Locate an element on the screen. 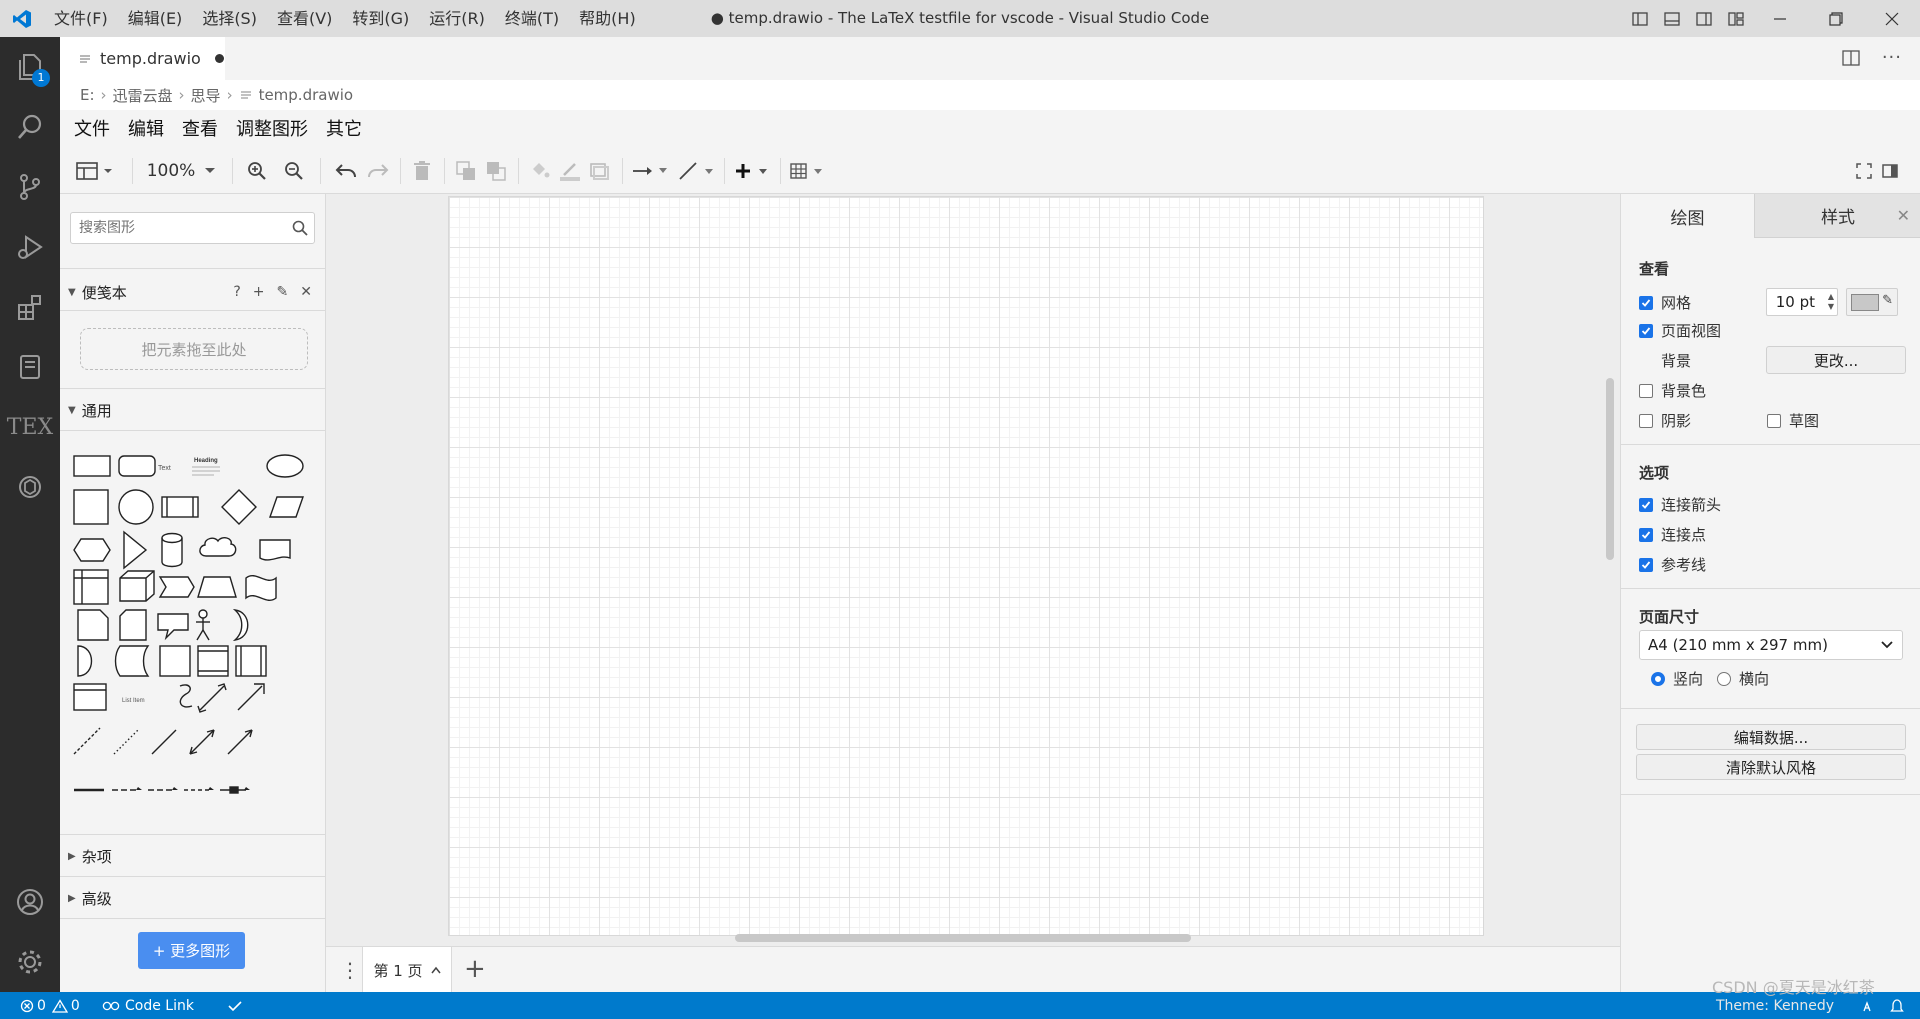 This screenshot has height=1019, width=1920. scratchpad-header: ▼ 便笺本 ? + ✎ ✕ is located at coordinates (193, 292).